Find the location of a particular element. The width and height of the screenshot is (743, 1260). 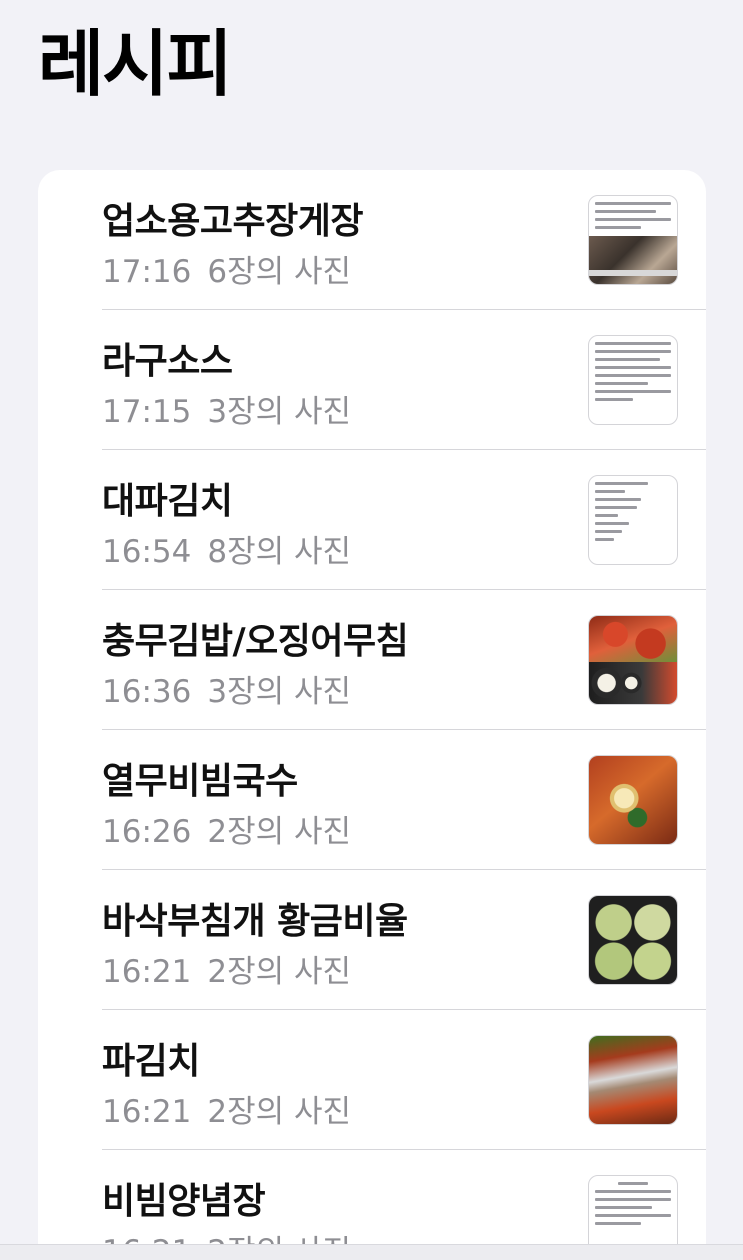

note-subtitle: 17:15 3장의 사진 is located at coordinates (226, 408).